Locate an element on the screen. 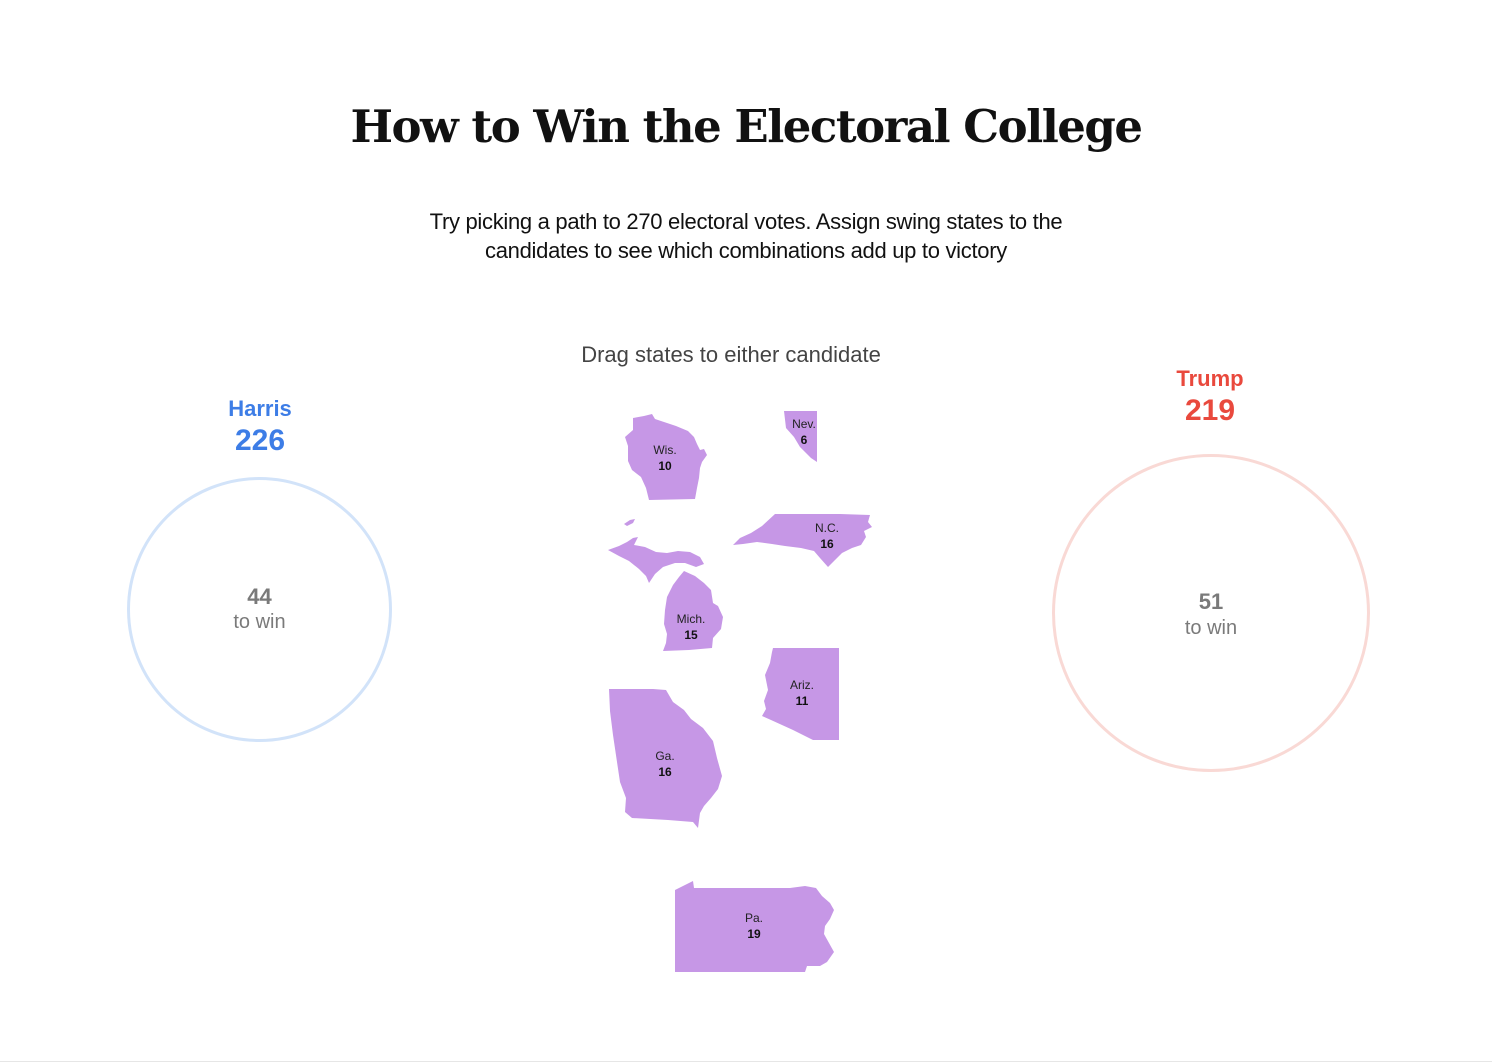  state-pennsylvania: Pa. 19 is located at coordinates (754, 926).